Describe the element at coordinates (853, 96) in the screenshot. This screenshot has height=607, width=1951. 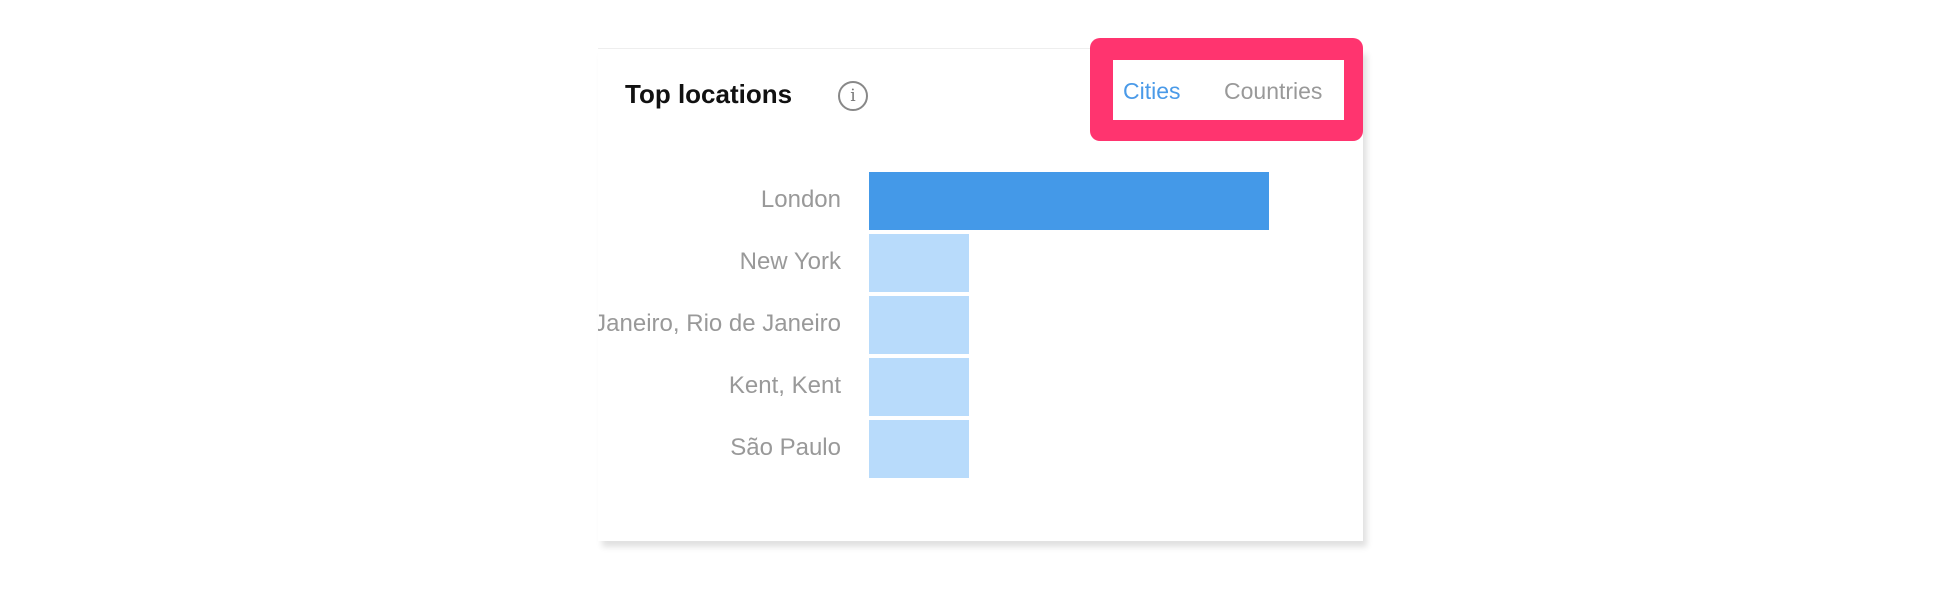
I see `info-icon: i` at that location.